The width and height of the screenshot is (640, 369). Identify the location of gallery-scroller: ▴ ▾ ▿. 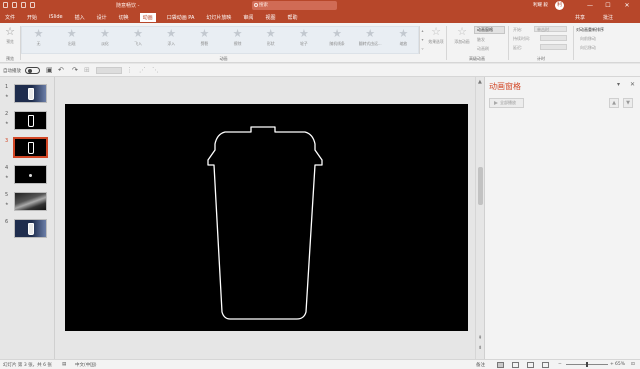
(422, 40).